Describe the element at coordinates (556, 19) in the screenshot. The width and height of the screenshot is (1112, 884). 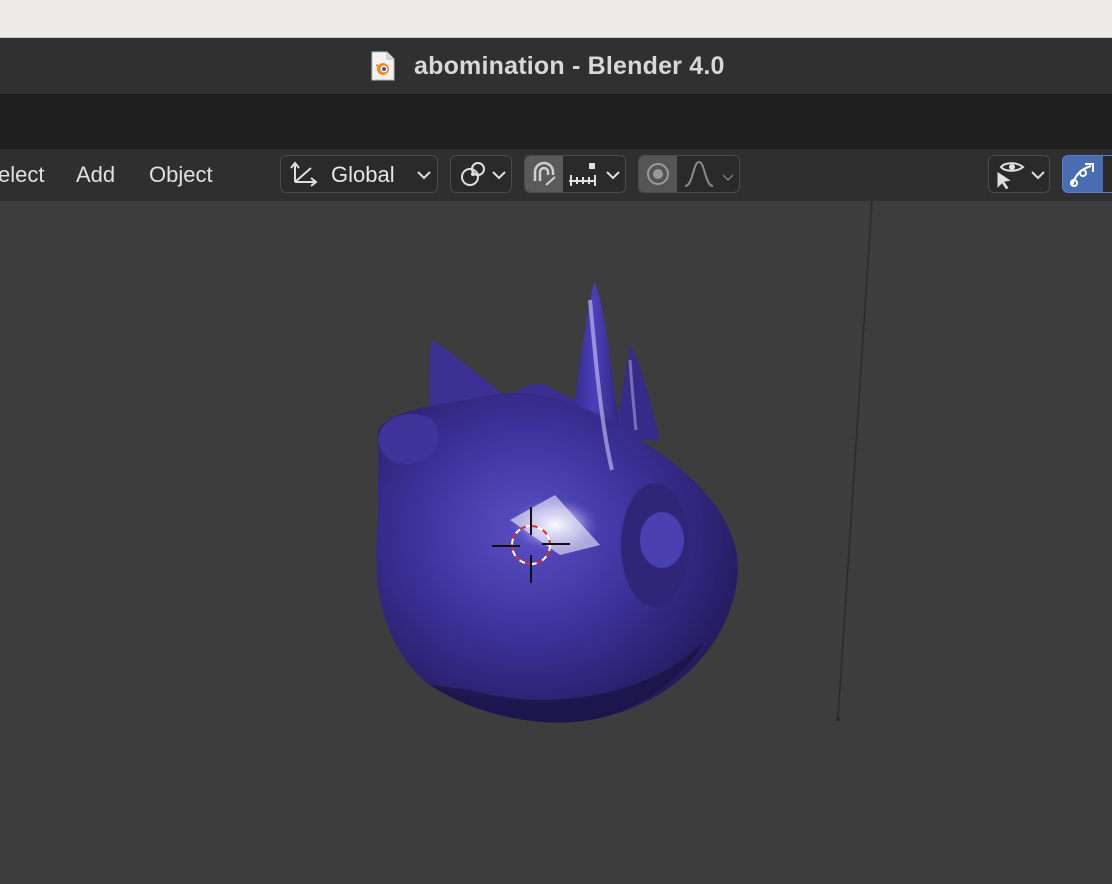
I see `macos-menu-bar` at that location.